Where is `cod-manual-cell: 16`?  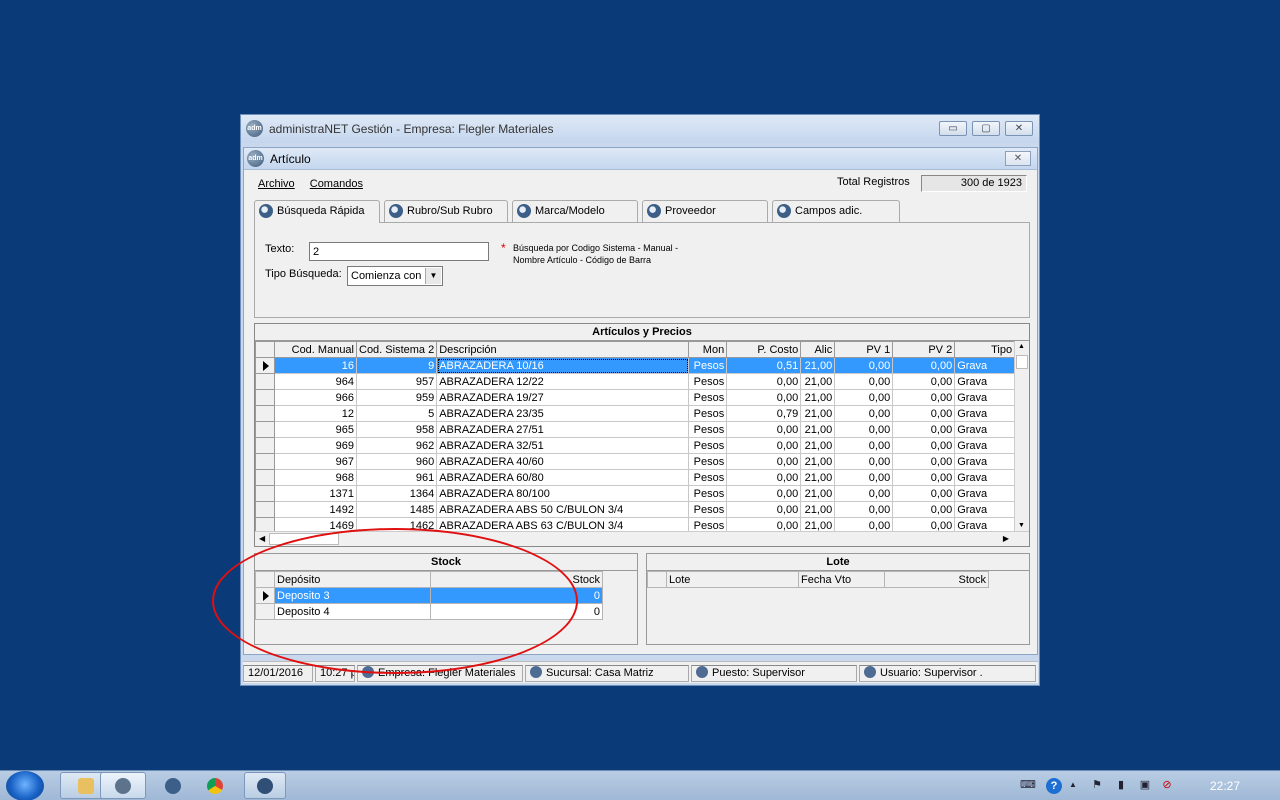
cod-manual-cell: 16 is located at coordinates (315, 365).